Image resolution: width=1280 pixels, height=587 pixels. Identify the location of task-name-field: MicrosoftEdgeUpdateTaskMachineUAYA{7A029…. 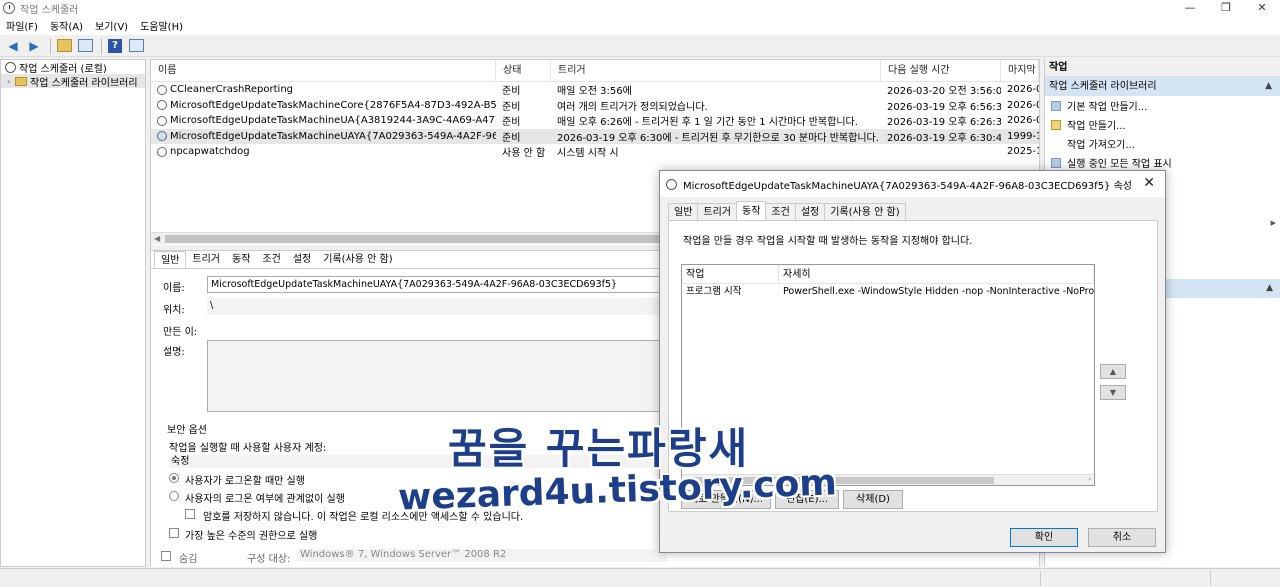
(437, 284).